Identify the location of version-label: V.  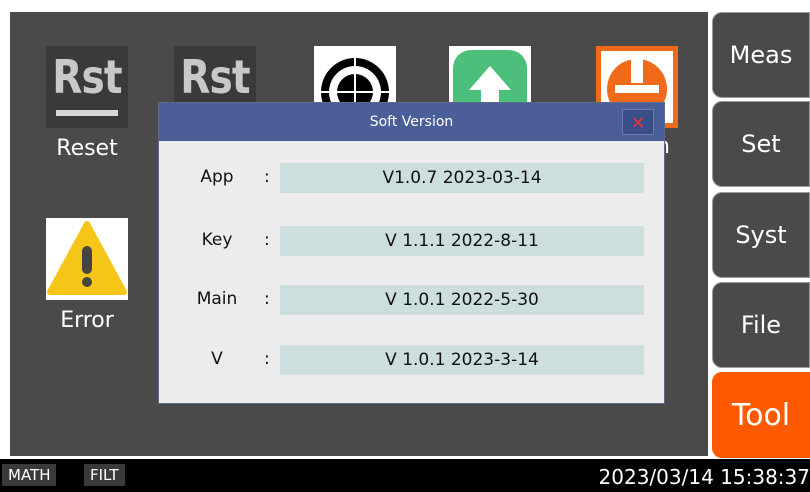
(217, 359).